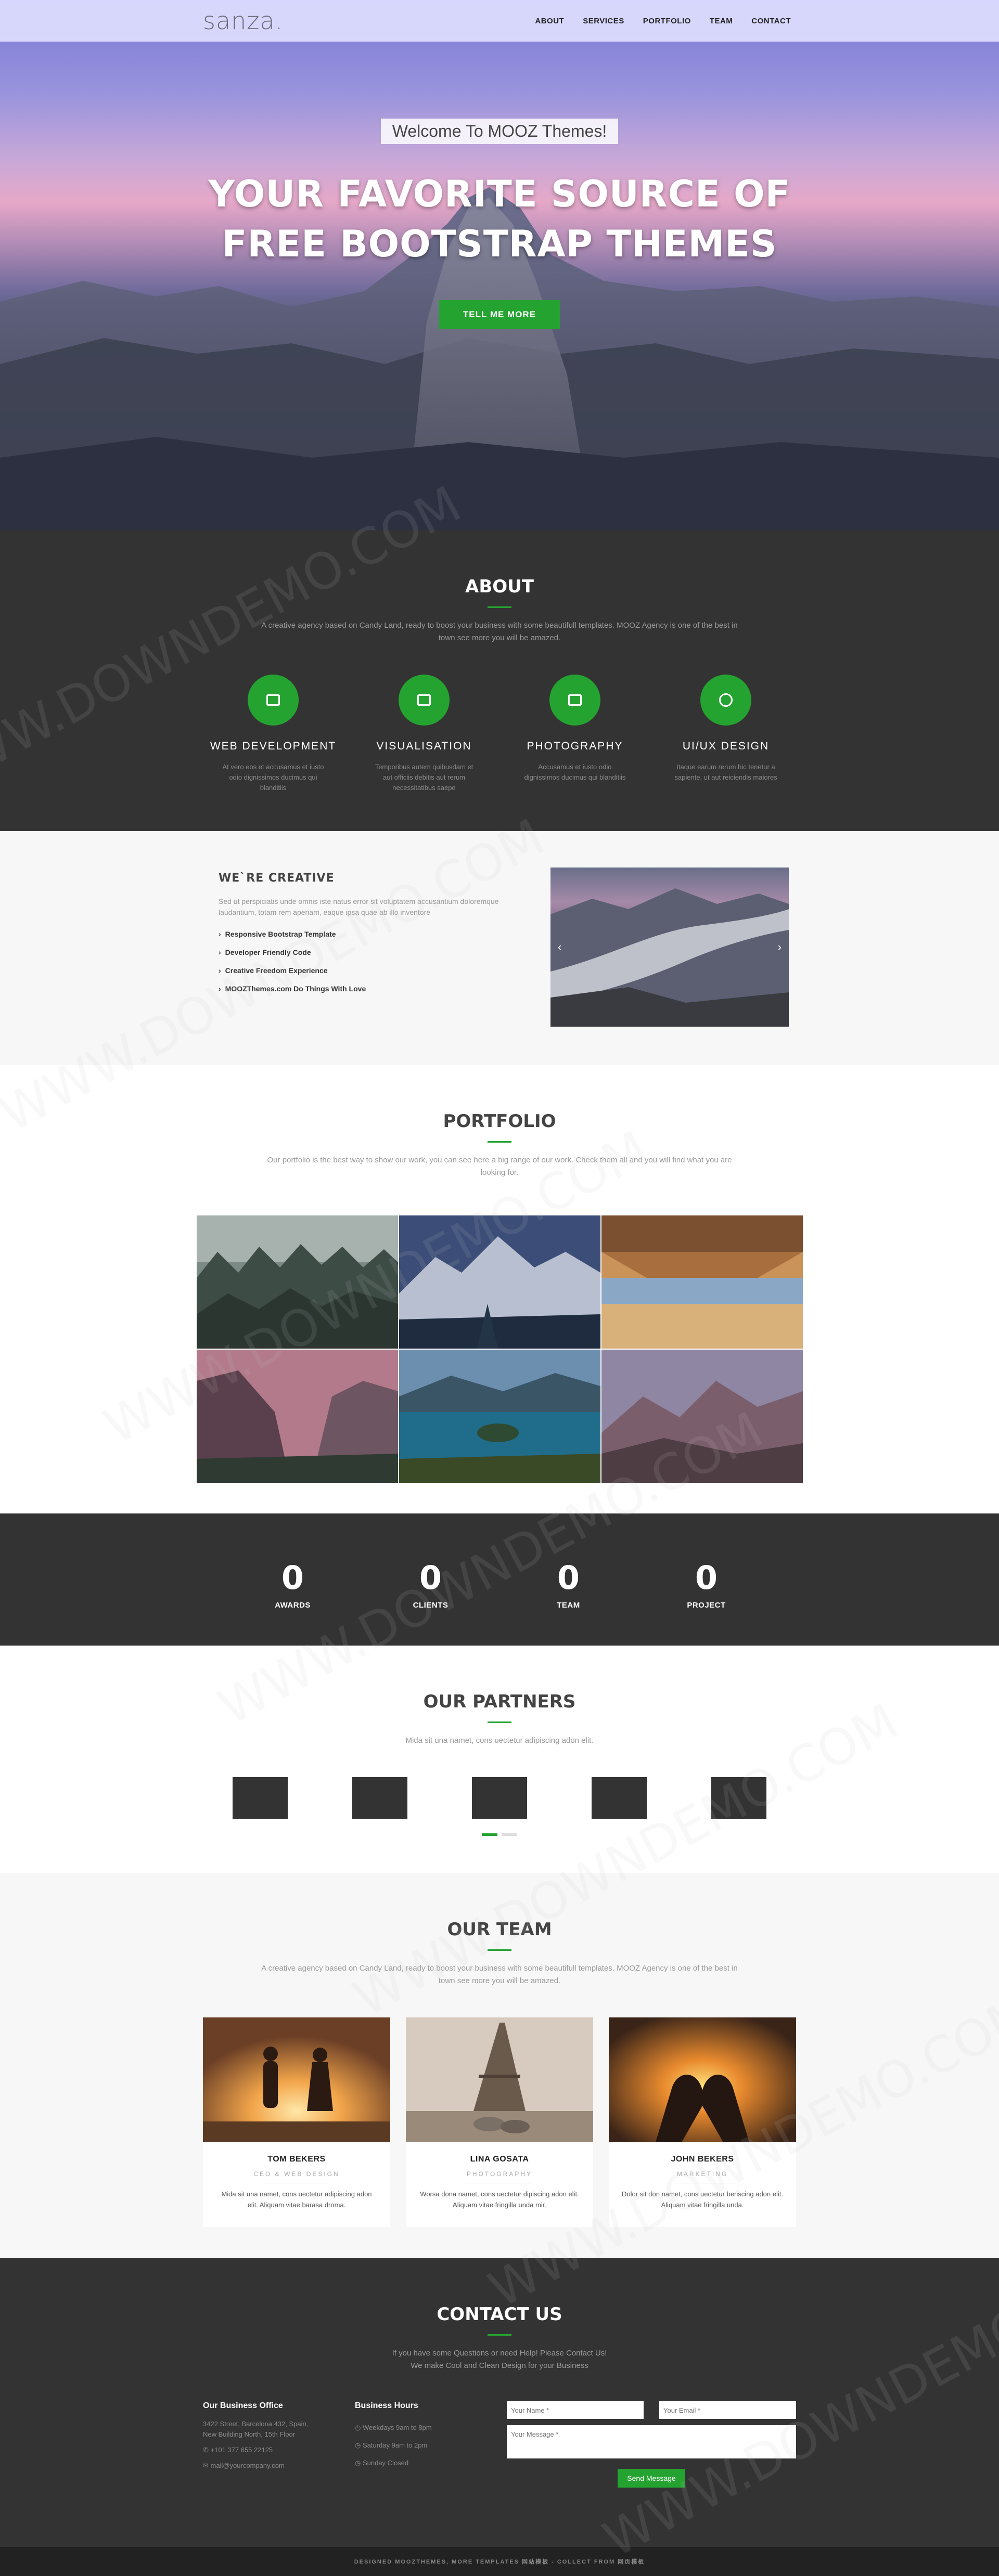 The image size is (999, 2576). Describe the element at coordinates (499, 1929) in the screenshot. I see `team-title: OUR TEAM` at that location.